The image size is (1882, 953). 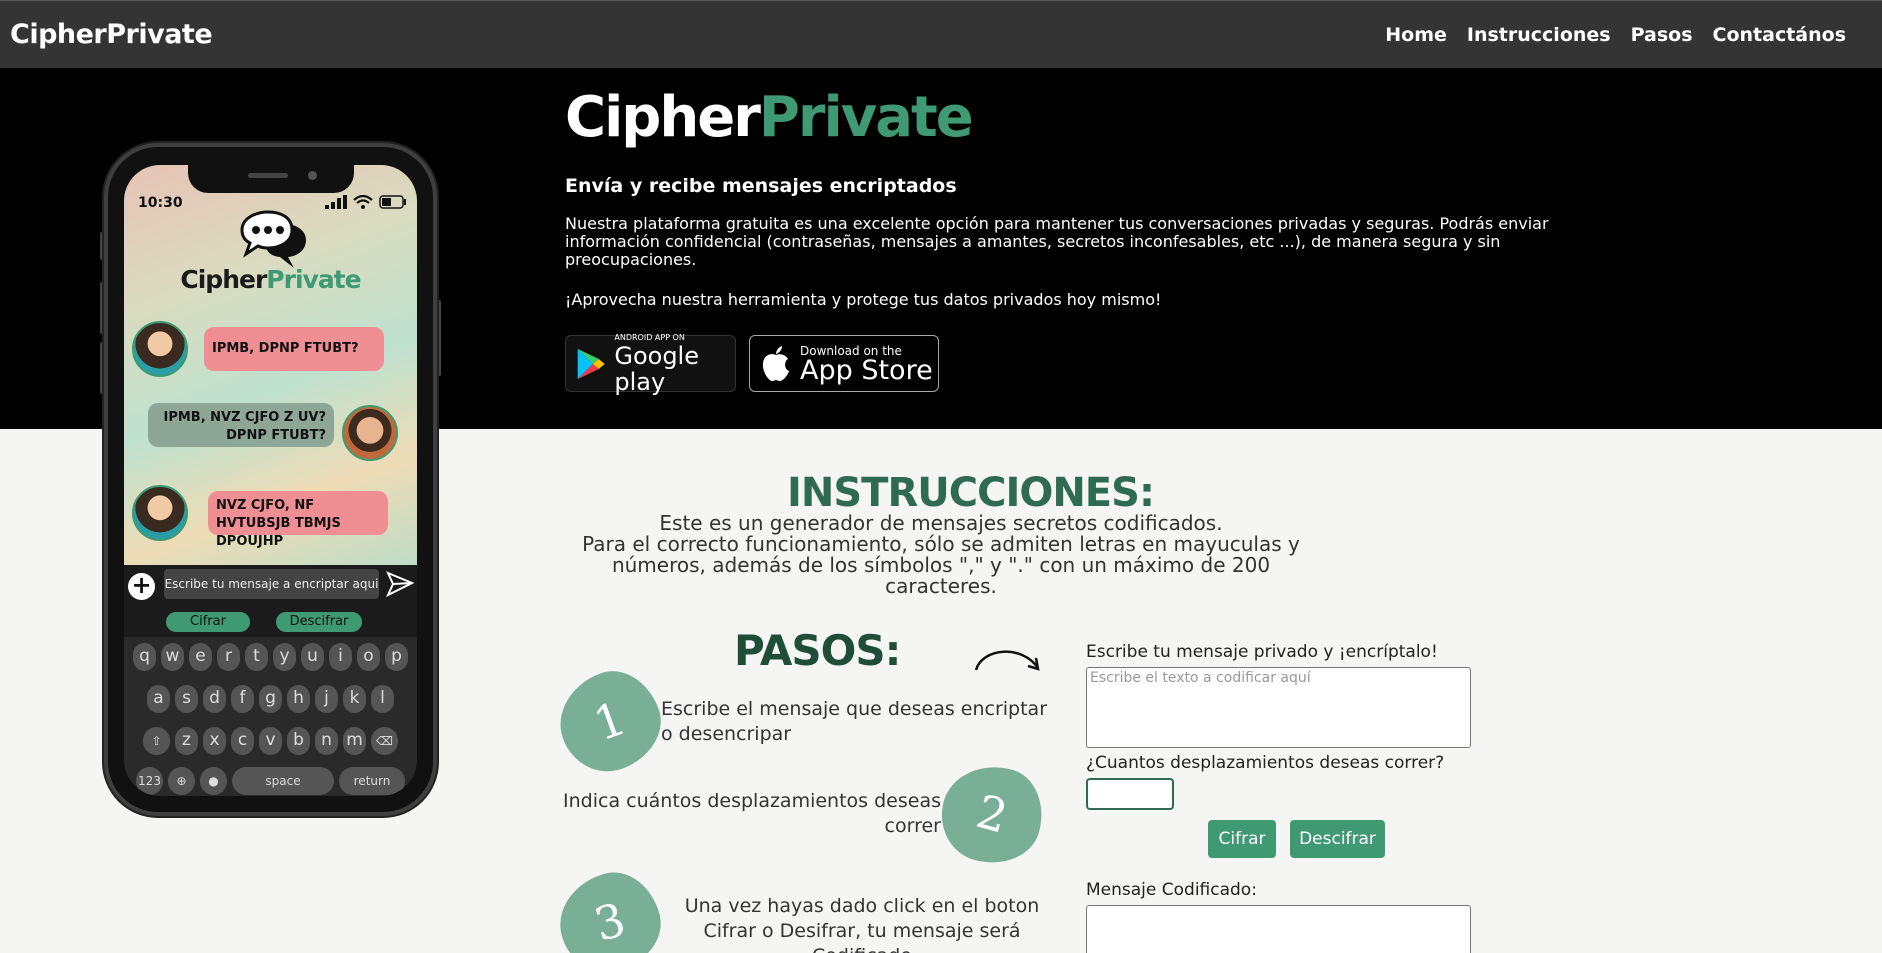 I want to click on chat-bubbles-icon, so click(x=273, y=239).